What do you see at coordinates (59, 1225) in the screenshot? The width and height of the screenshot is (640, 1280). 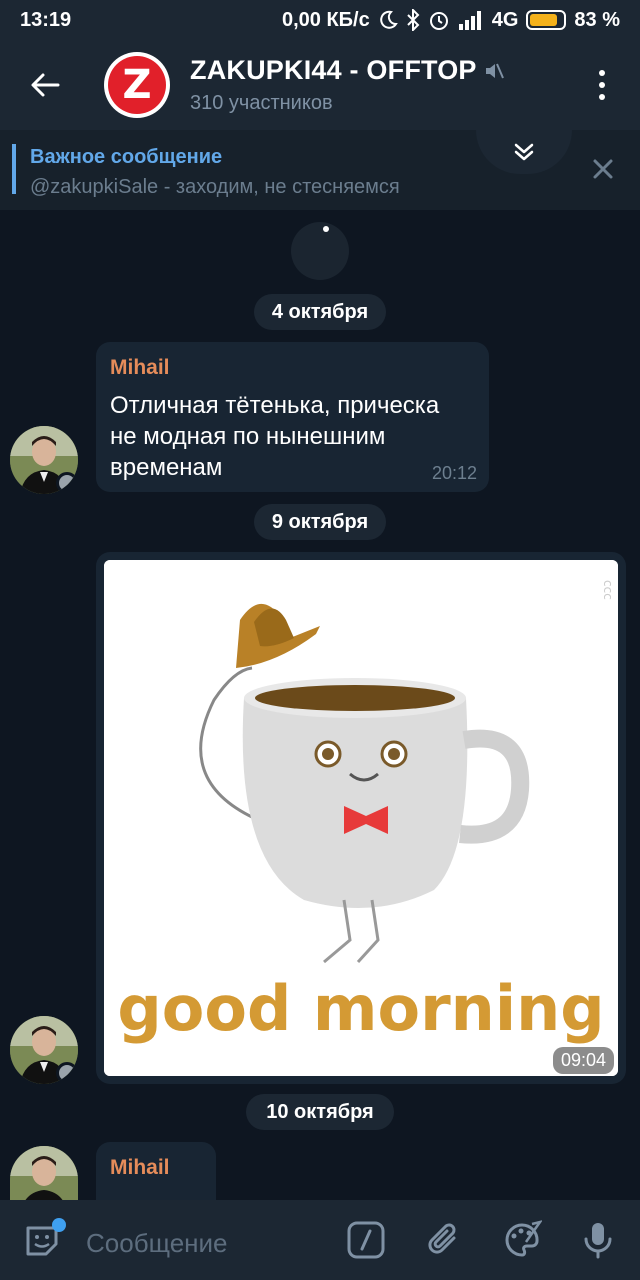 I see `notification-dot` at bounding box center [59, 1225].